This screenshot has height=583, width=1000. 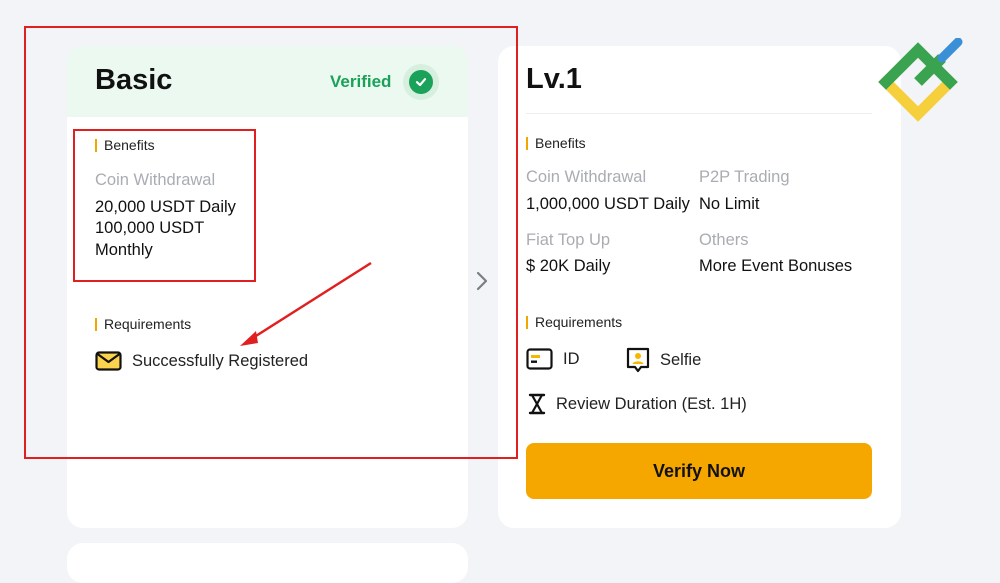 What do you see at coordinates (539, 359) in the screenshot?
I see `id-card-icon` at bounding box center [539, 359].